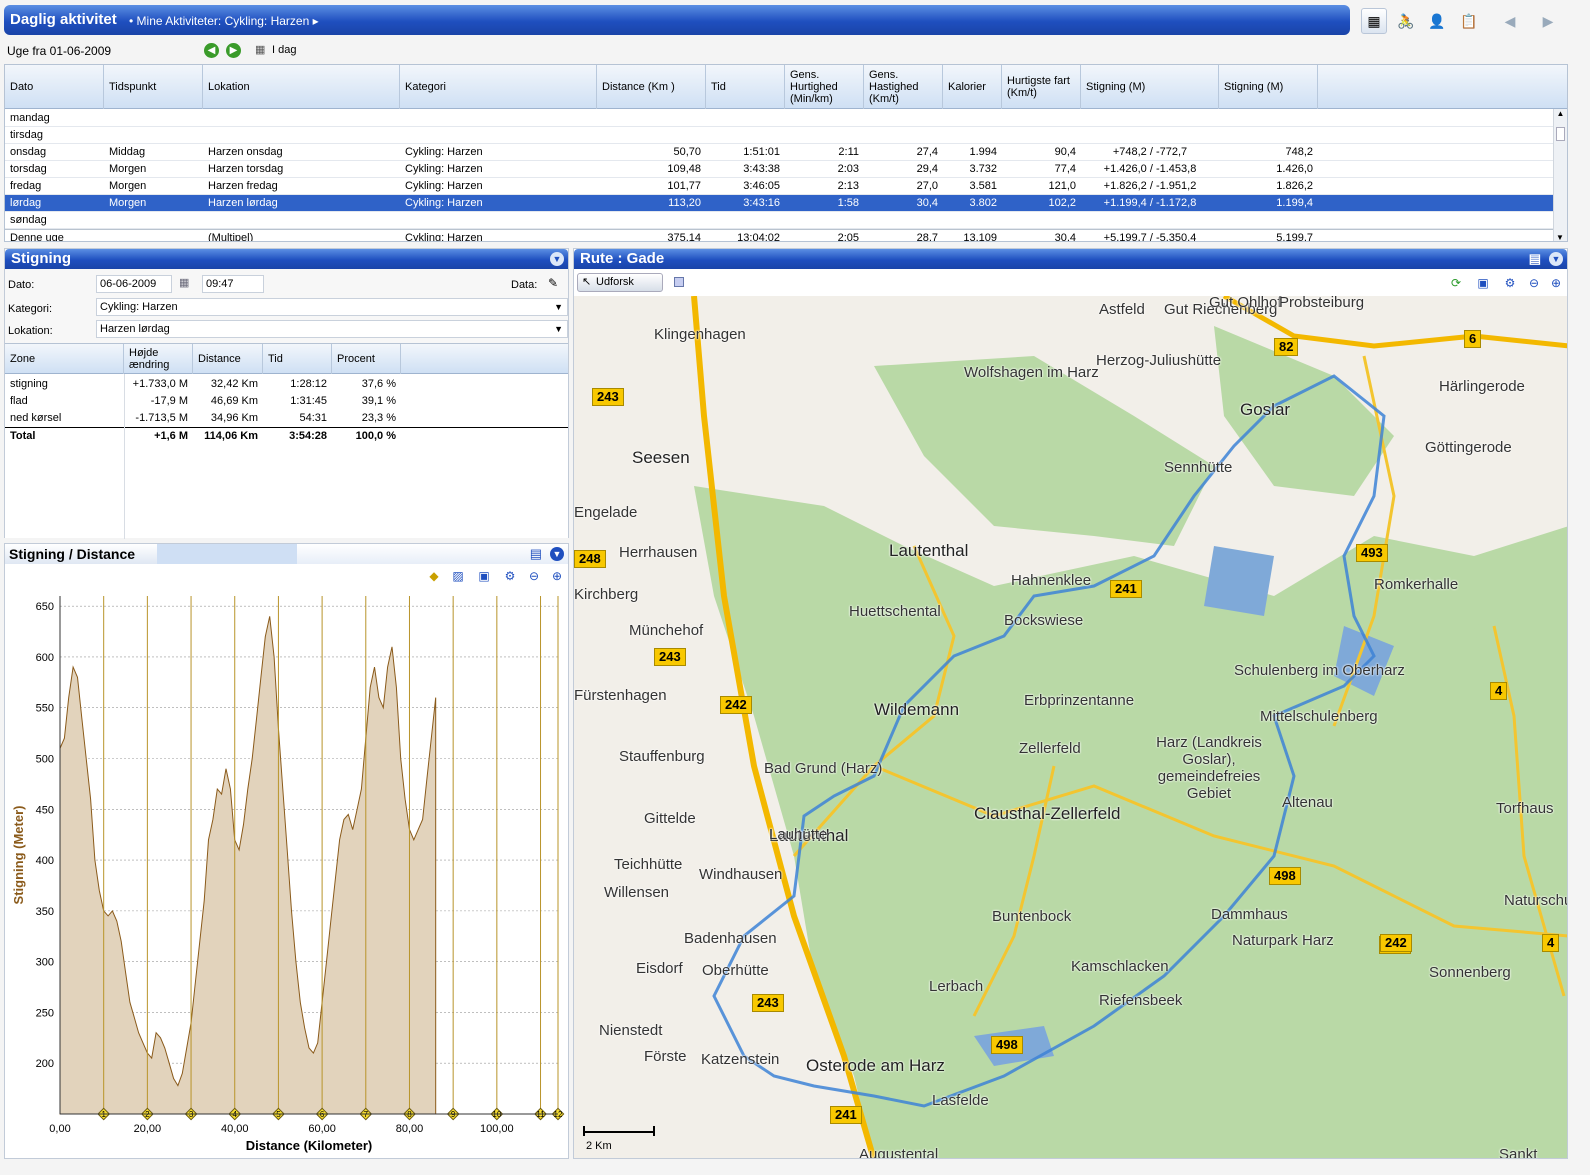 This screenshot has height=1175, width=1590. What do you see at coordinates (1560, 237) in the screenshot?
I see `scroll-down-icon: ▼` at bounding box center [1560, 237].